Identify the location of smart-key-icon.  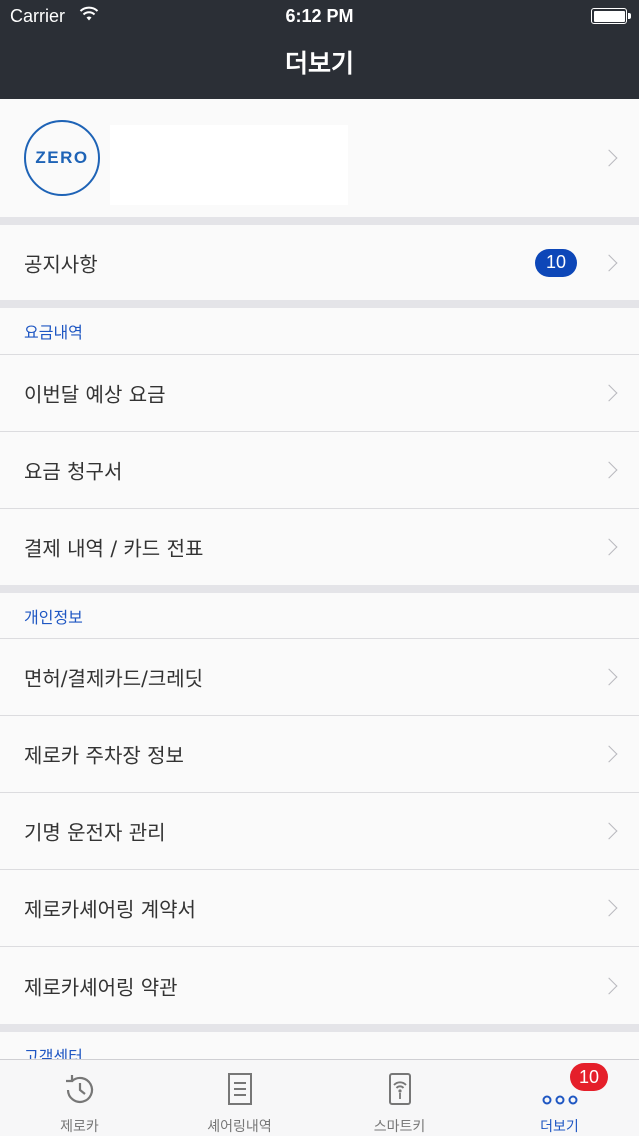
(399, 1089).